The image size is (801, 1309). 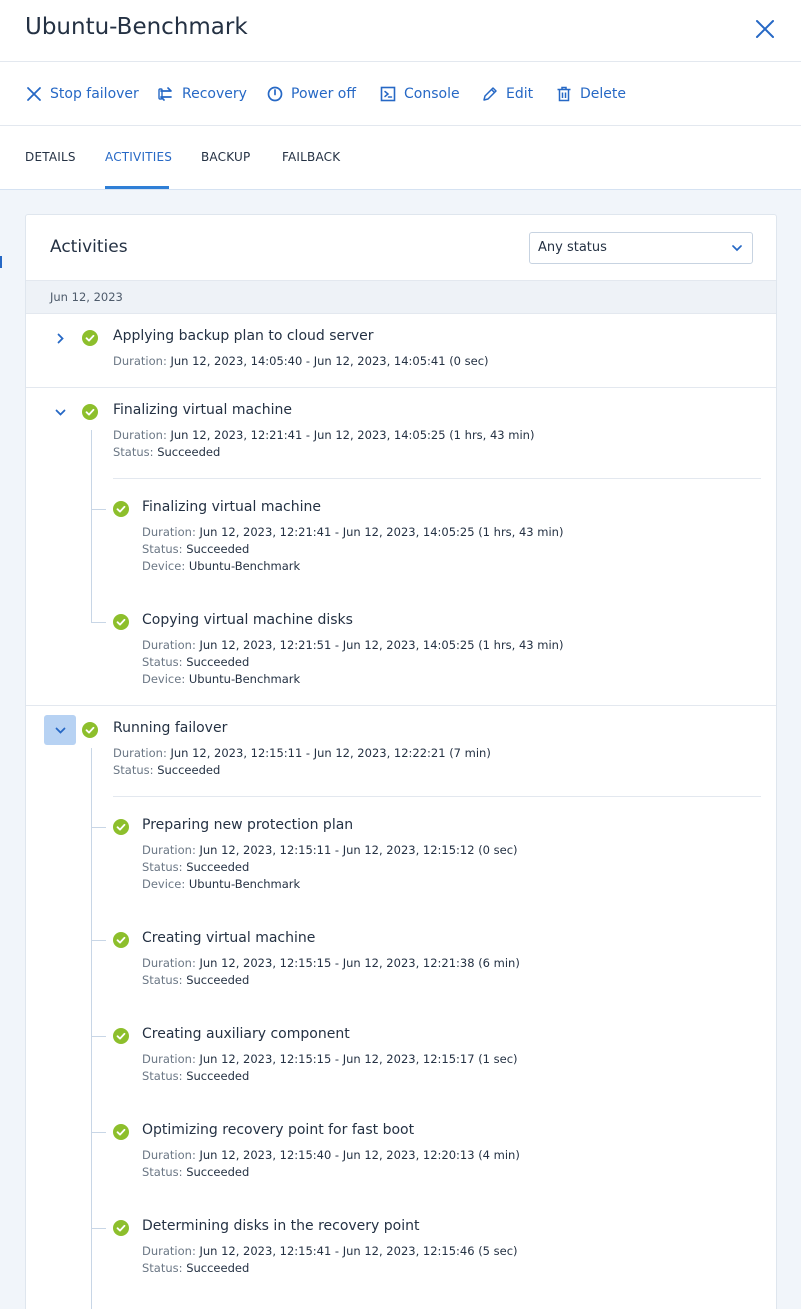 What do you see at coordinates (165, 94) in the screenshot?
I see `recovery-icon` at bounding box center [165, 94].